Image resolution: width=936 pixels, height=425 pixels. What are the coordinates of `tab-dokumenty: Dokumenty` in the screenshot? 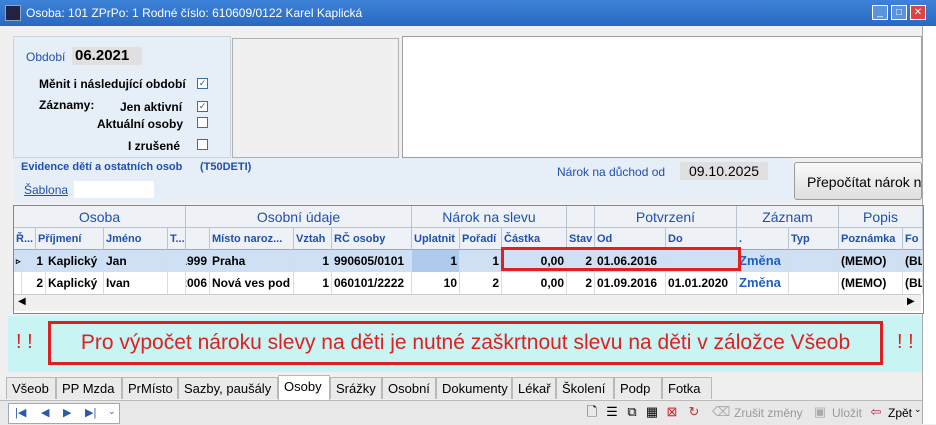 It's located at (474, 388).